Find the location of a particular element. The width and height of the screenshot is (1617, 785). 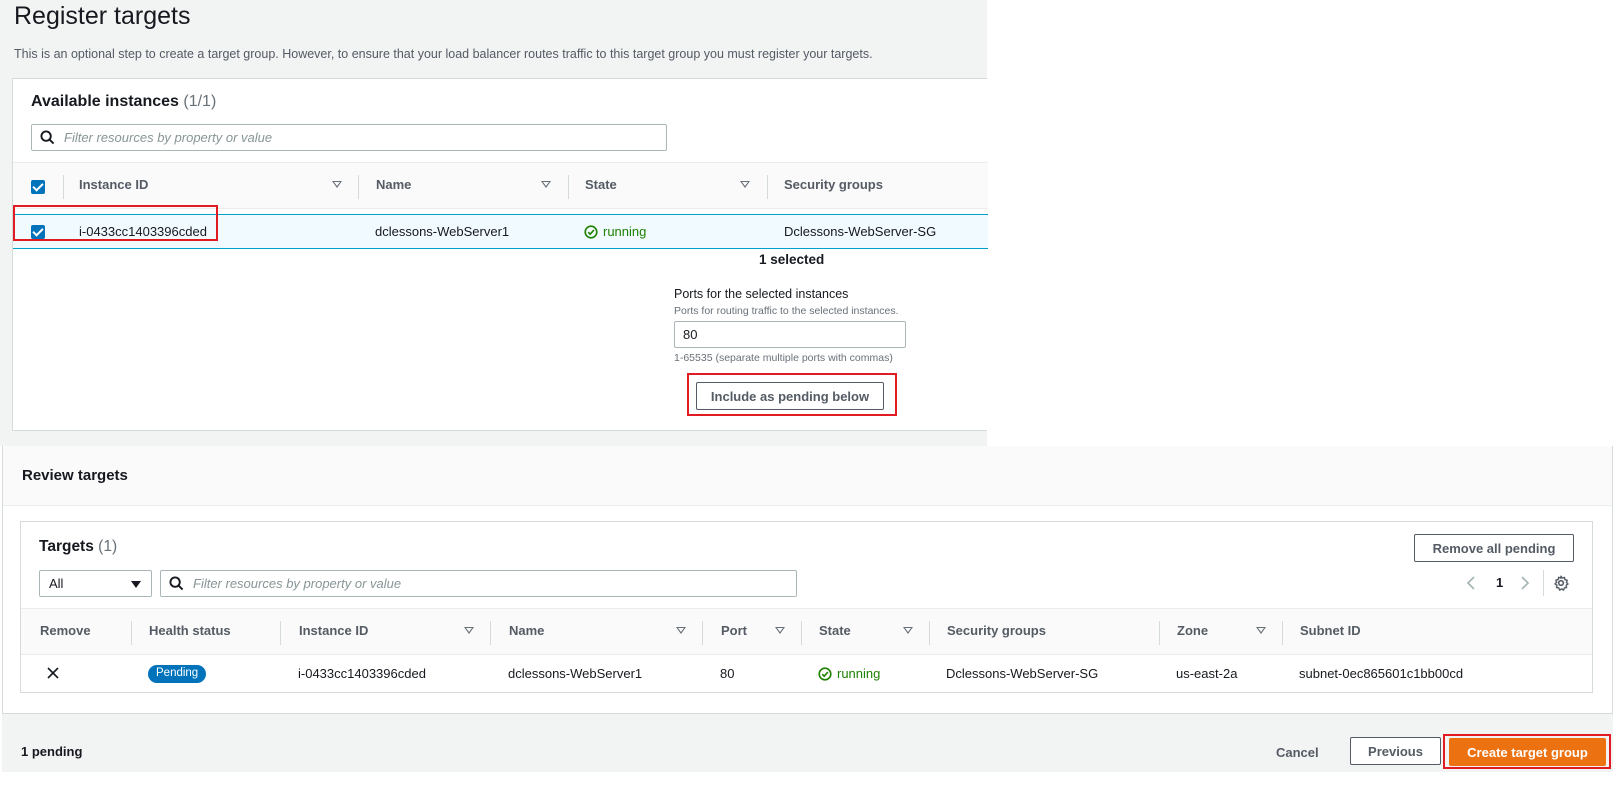

previous-button: Previous is located at coordinates (1395, 751).